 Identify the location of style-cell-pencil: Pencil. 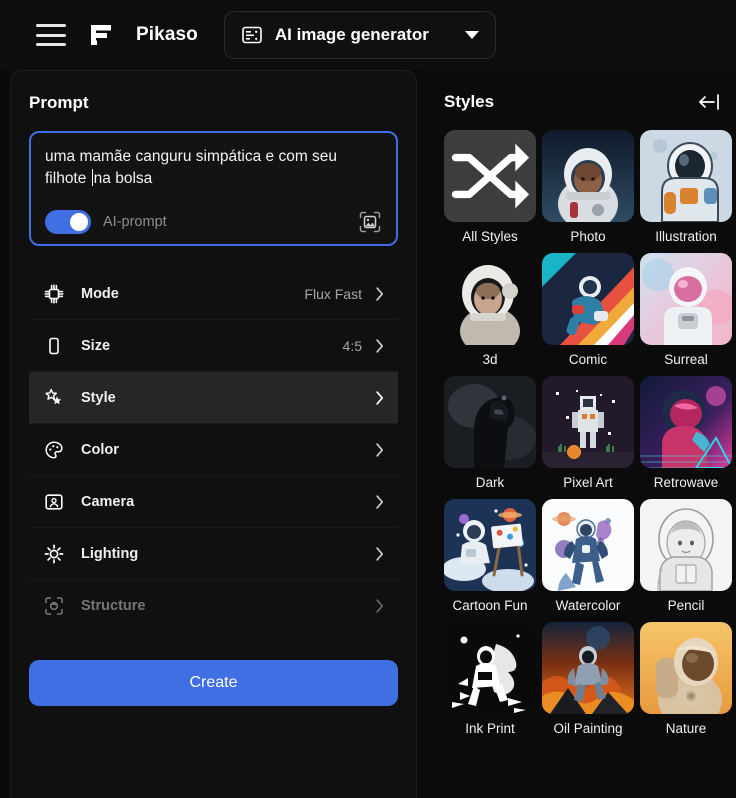
(686, 556).